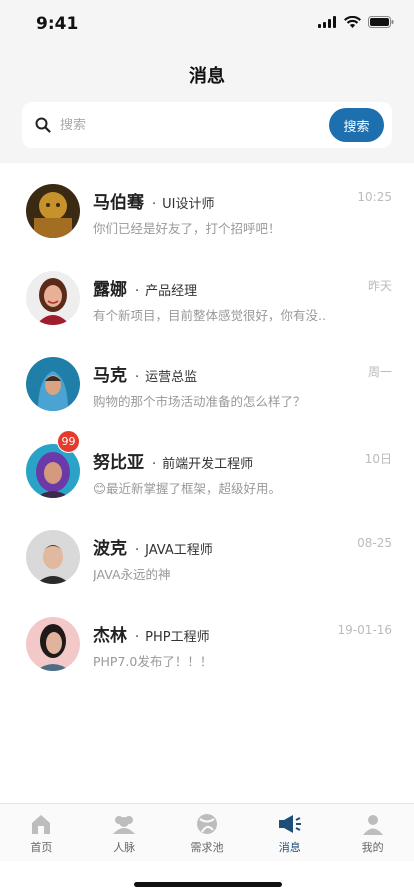  Describe the element at coordinates (208, 464) in the screenshot. I see `contact-role: 前端开发工程师` at that location.